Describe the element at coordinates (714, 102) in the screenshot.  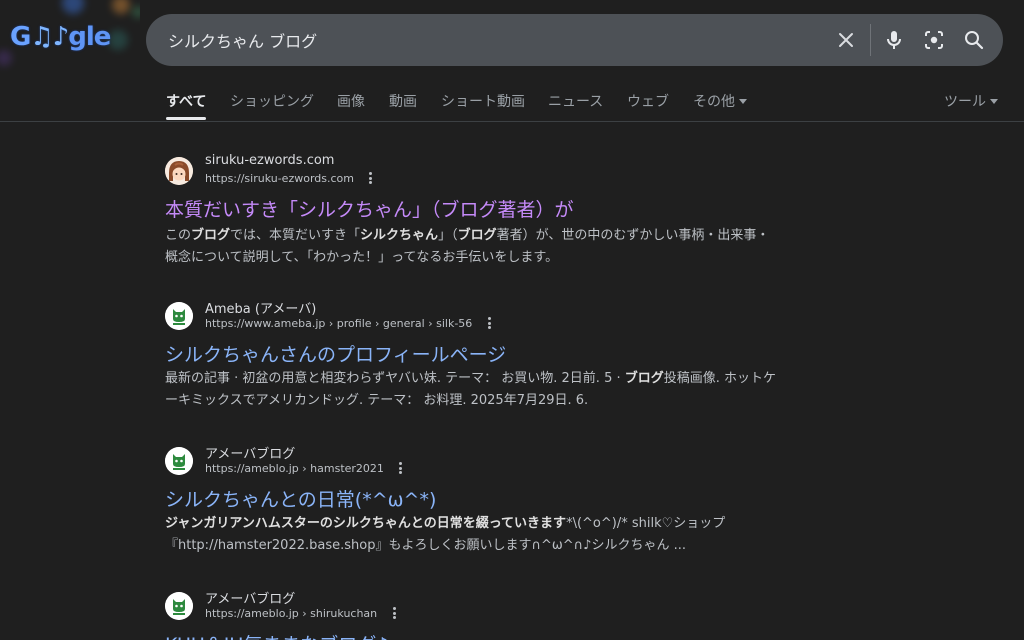
I see `tab-more-label: その他` at that location.